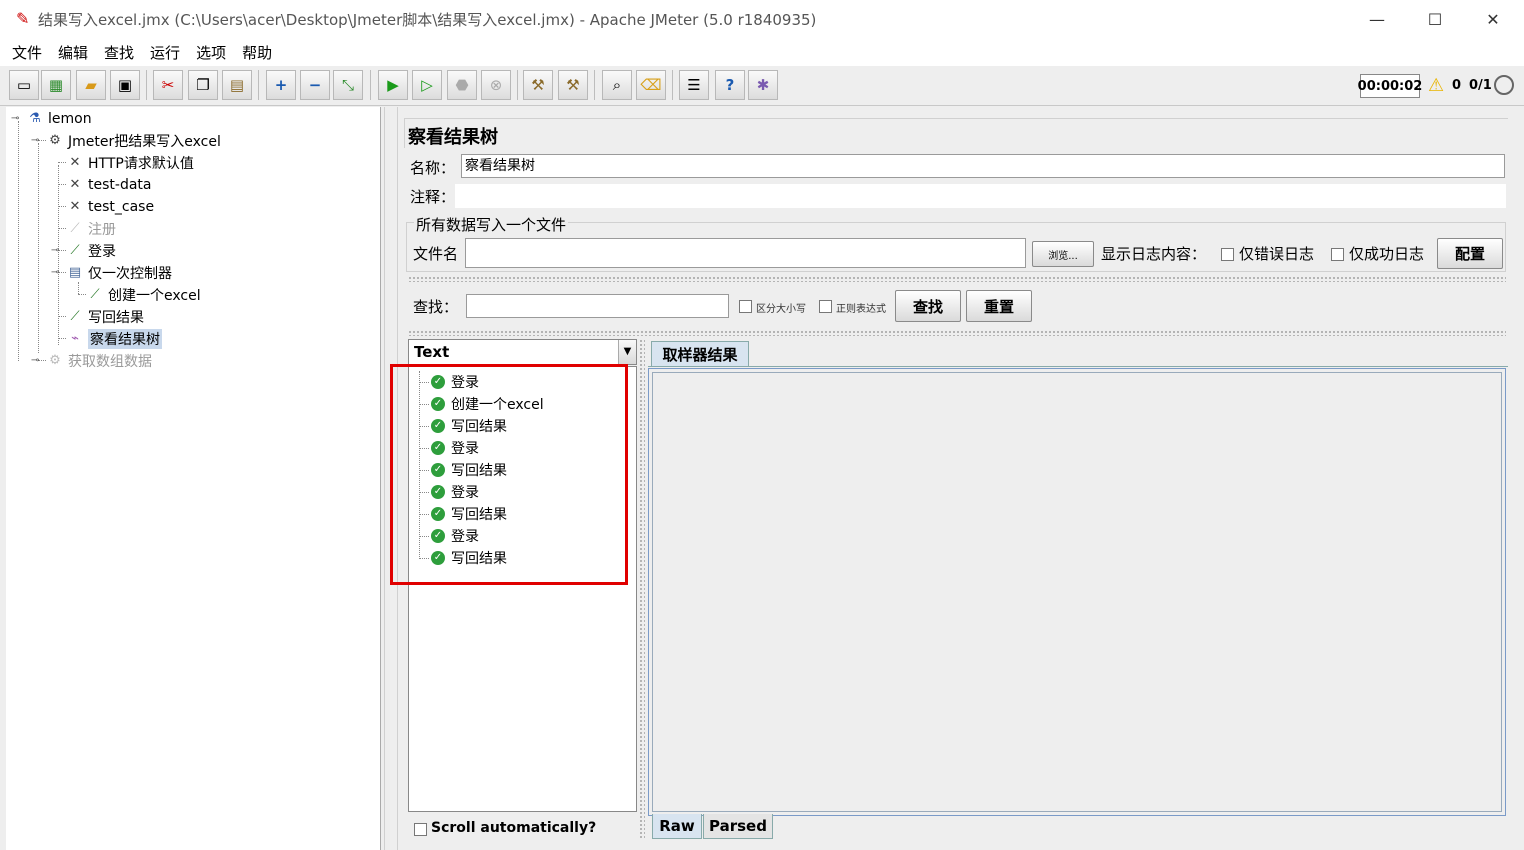  I want to click on tree-node-thread-group: ⚙ Jmeter把结果写入excel, so click(133, 141).